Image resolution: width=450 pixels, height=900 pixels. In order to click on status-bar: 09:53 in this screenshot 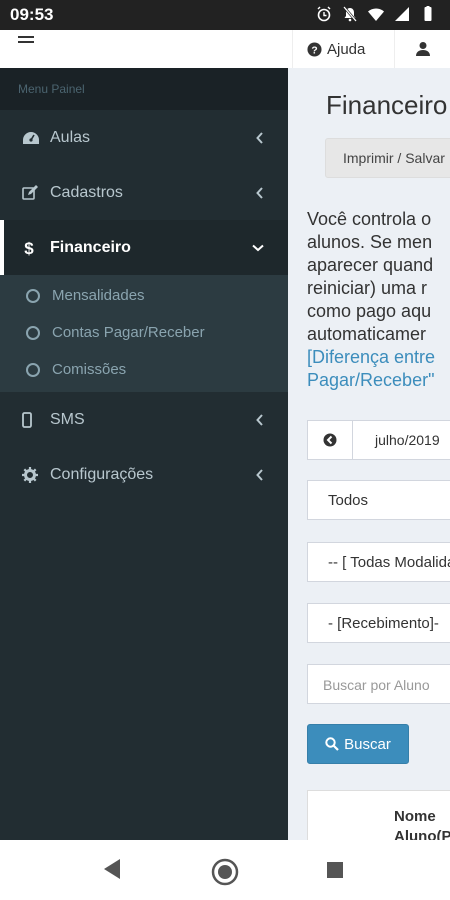, I will do `click(225, 15)`.